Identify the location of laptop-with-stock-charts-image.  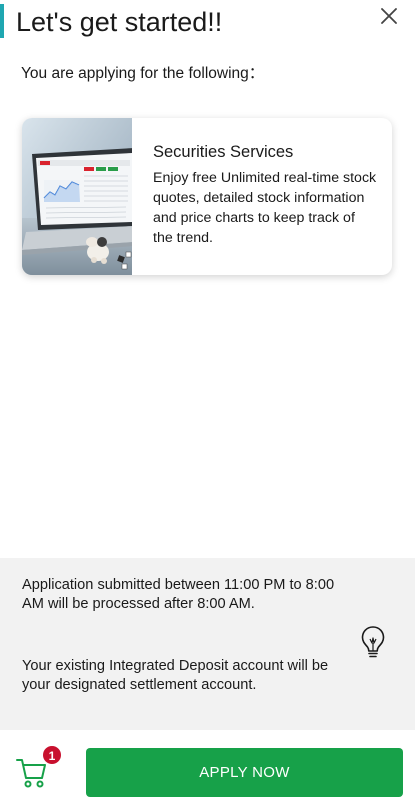
(77, 196).